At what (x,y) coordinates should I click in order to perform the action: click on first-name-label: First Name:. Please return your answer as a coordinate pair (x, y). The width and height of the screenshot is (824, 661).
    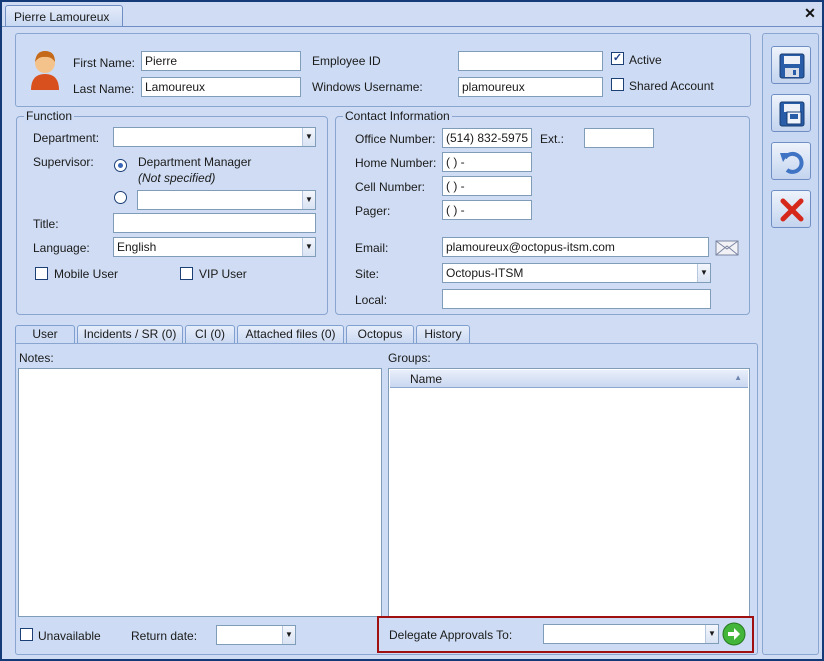
    Looking at the image, I should click on (104, 63).